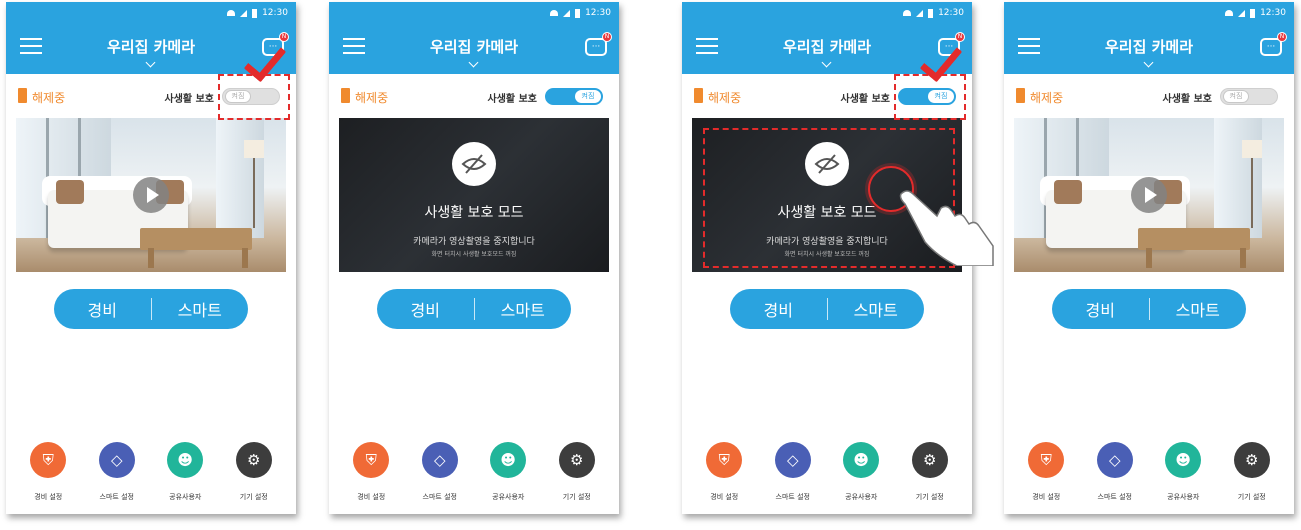 The width and height of the screenshot is (1301, 530). I want to click on battery-icon, so click(255, 13).